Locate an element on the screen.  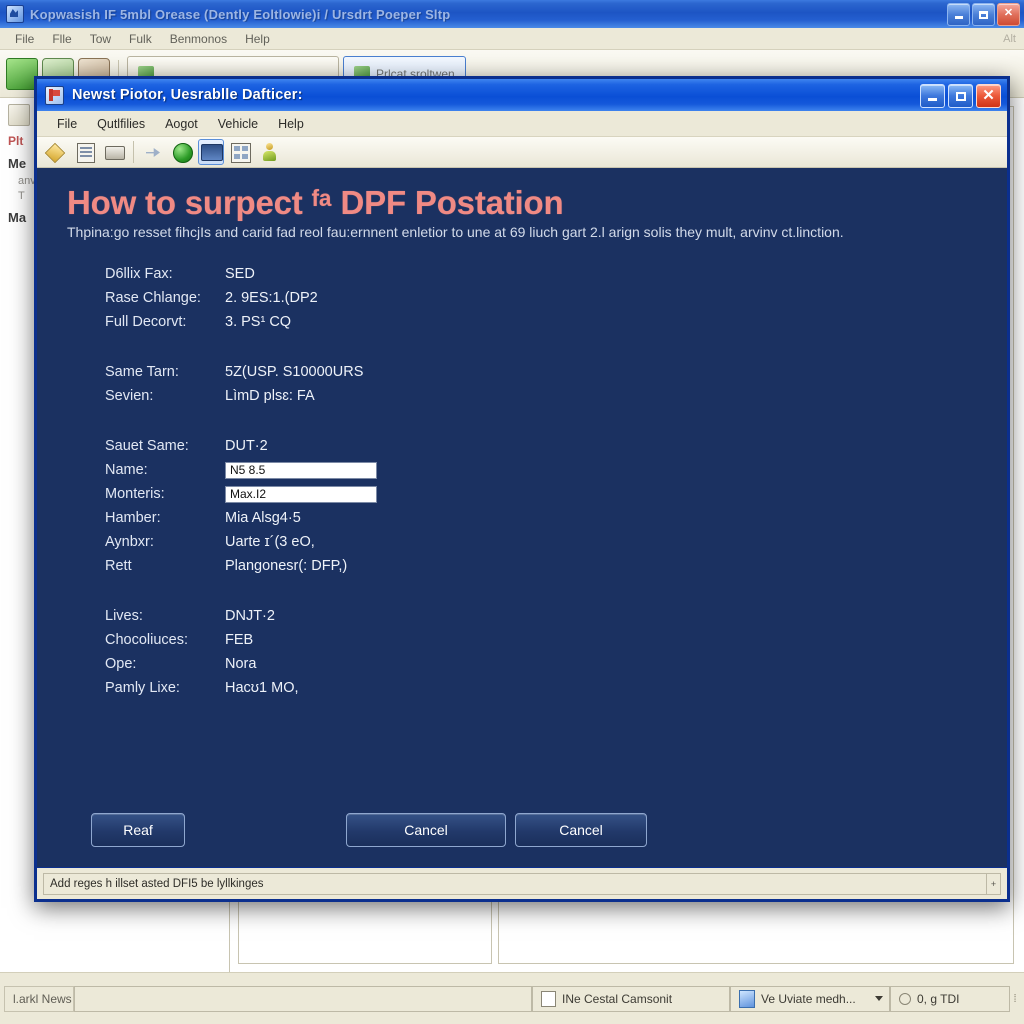
status-checkbox-cell: INe Cestal Camsonit is located at coordinates (631, 998).